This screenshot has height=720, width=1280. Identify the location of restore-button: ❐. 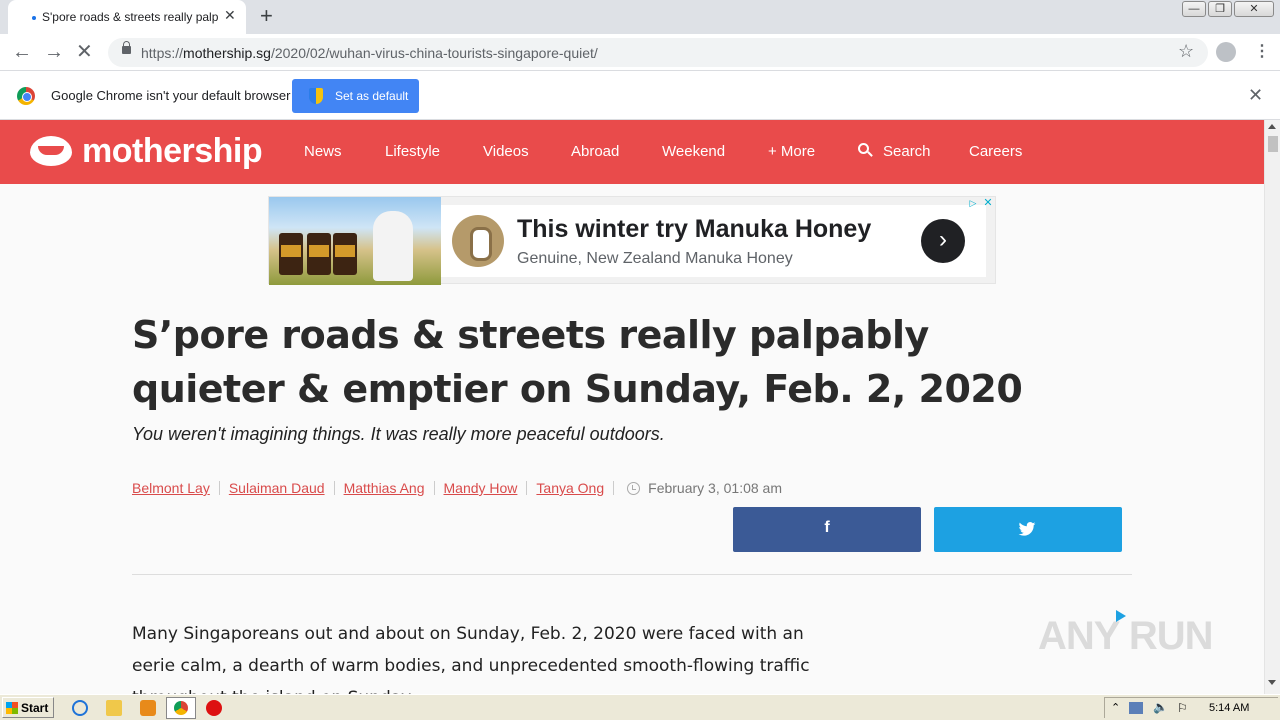
(1220, 9).